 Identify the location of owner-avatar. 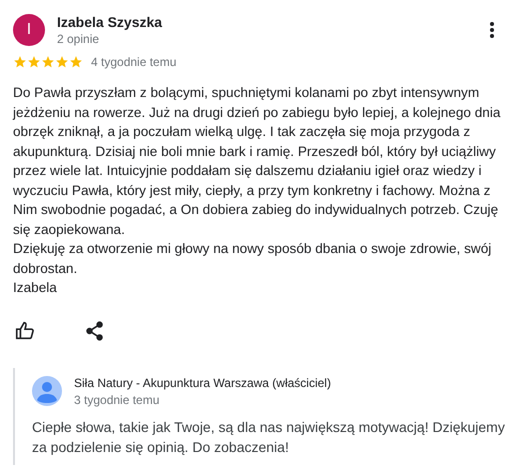
(47, 391).